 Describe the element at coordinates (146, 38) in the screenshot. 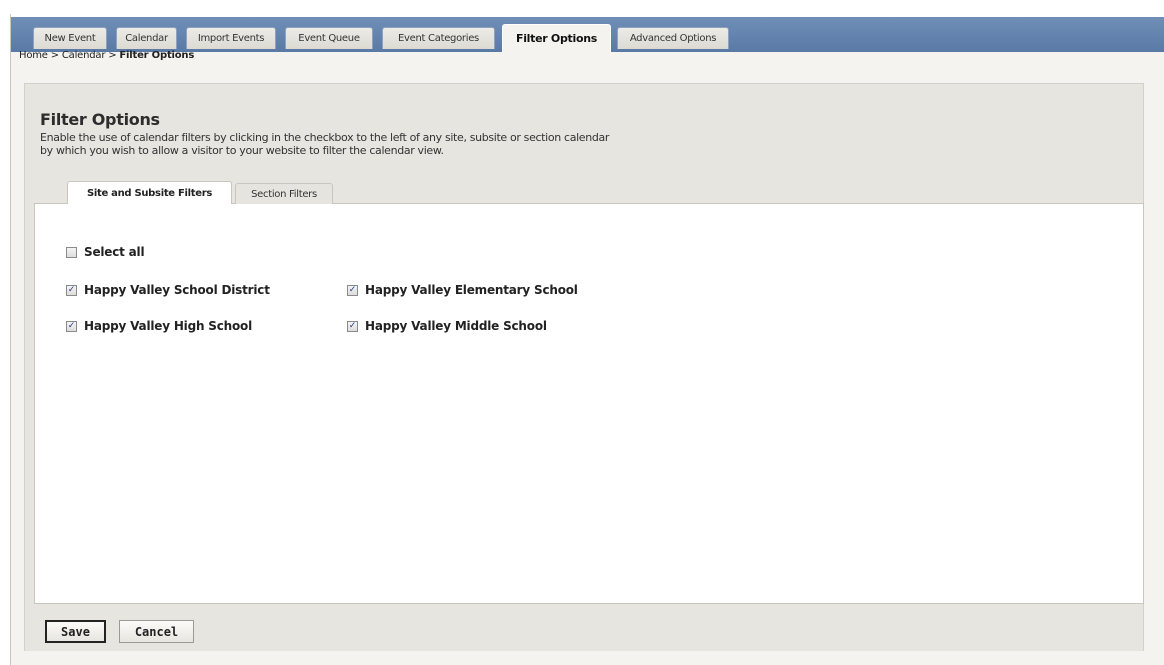

I see `tab-calendar: Calendar` at that location.